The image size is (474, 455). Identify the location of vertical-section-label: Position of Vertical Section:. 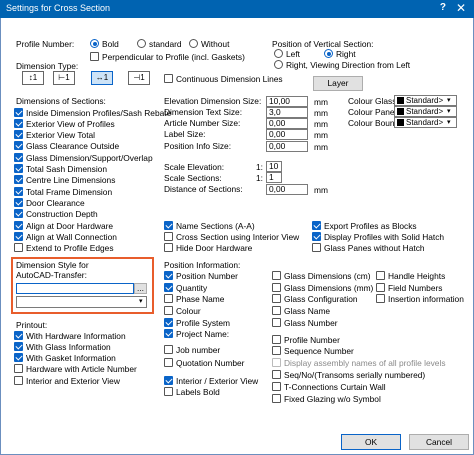
(323, 44).